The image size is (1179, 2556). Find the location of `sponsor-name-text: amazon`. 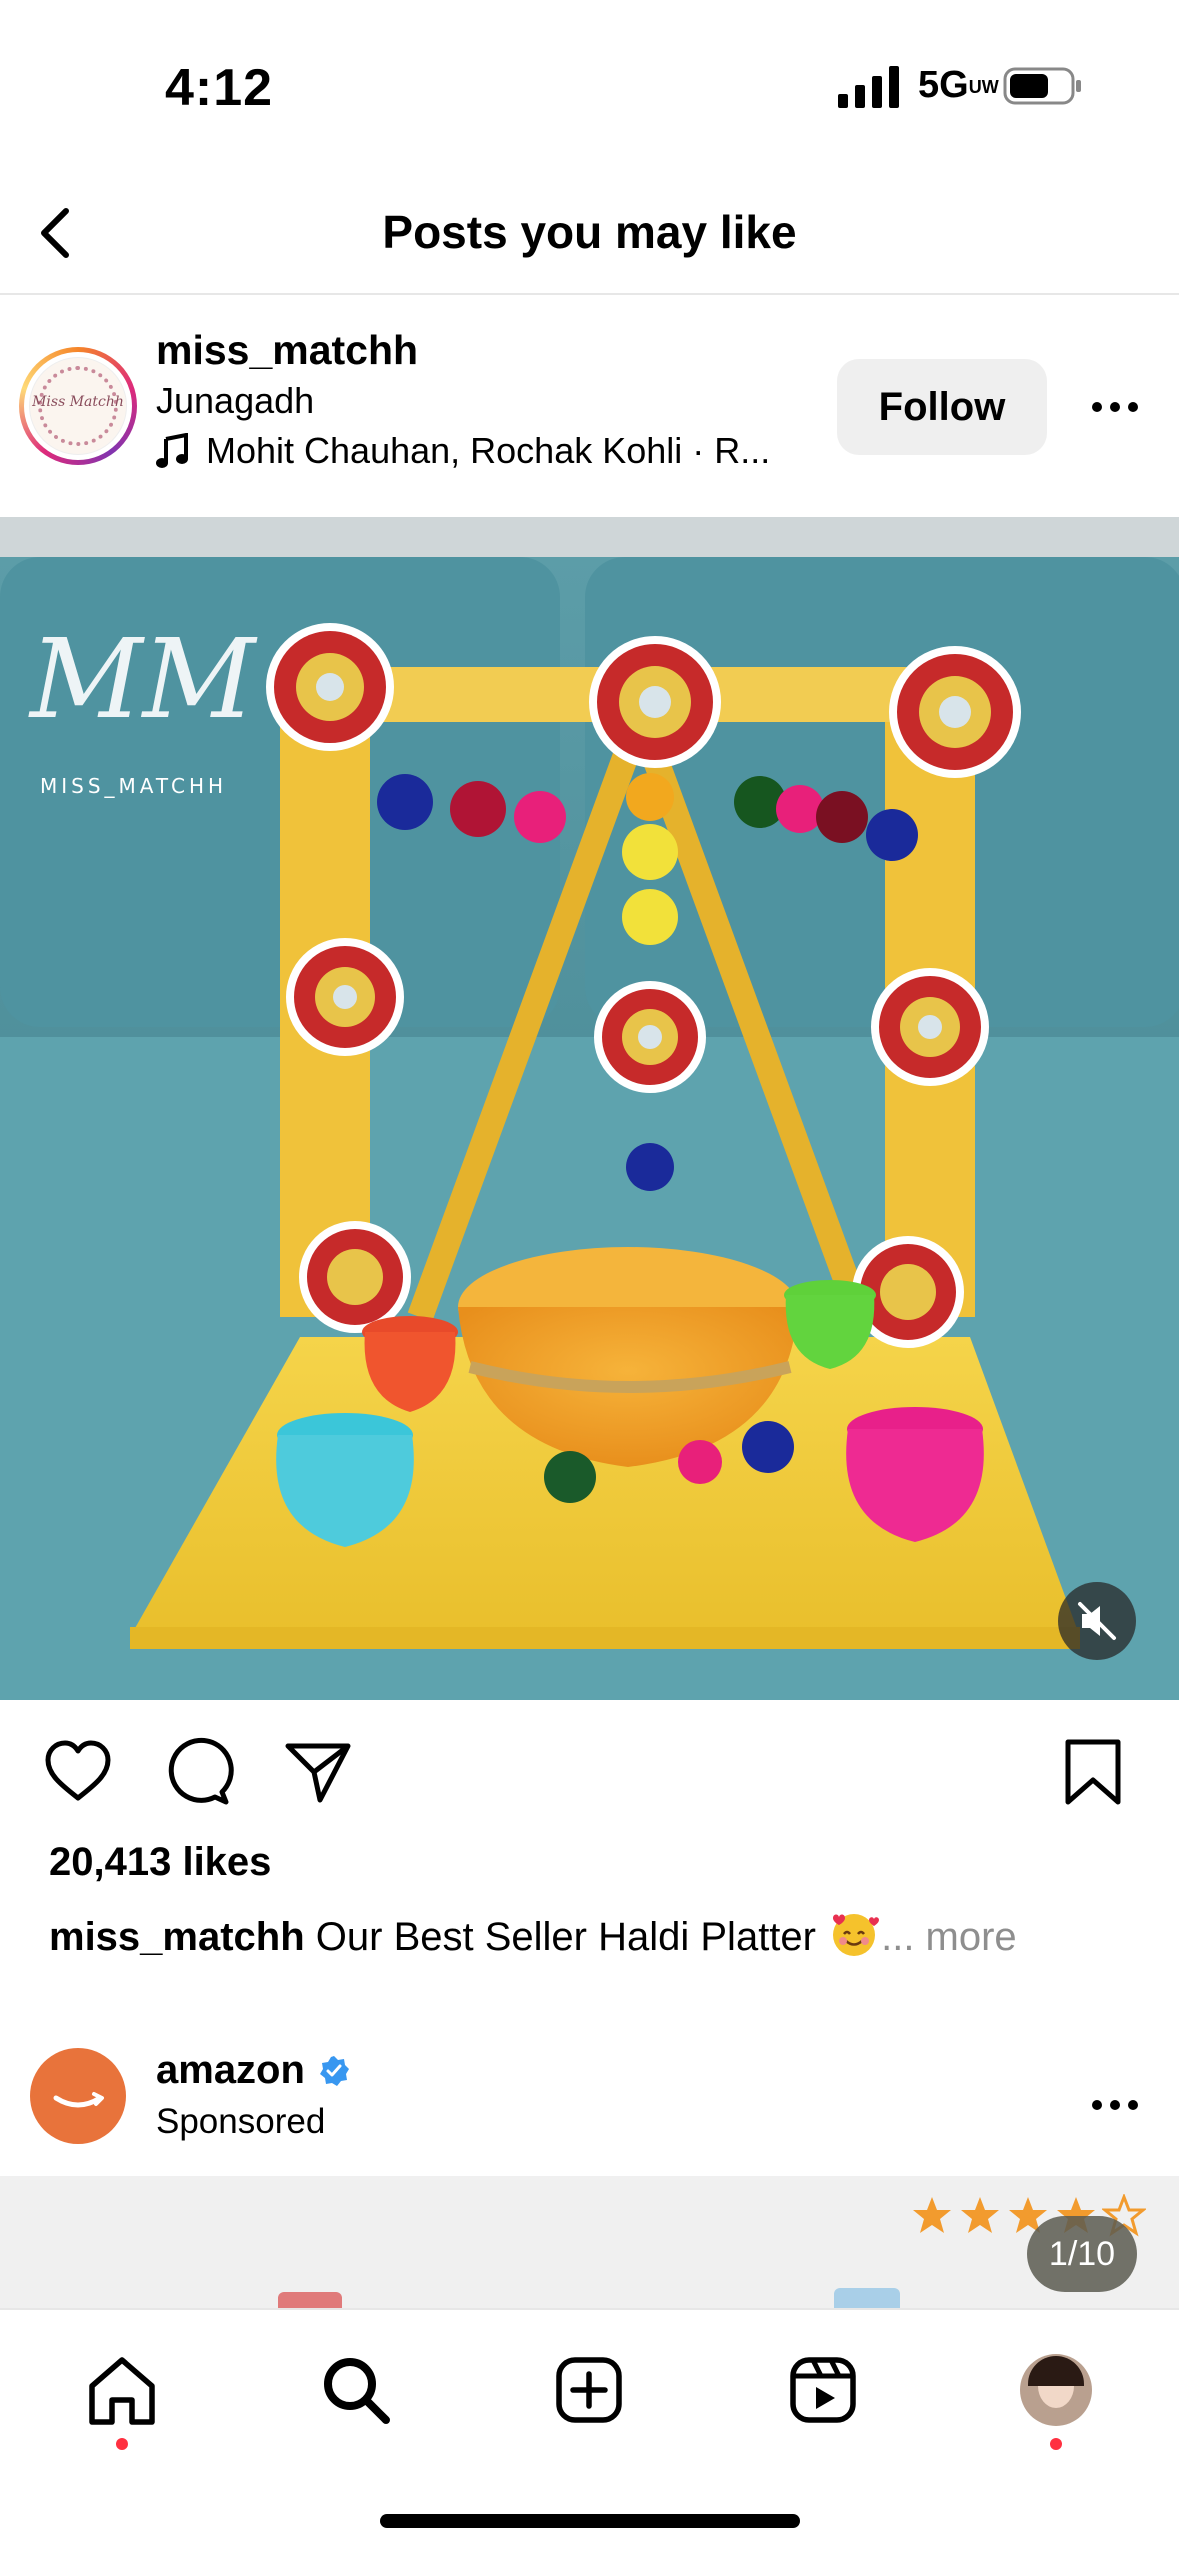

sponsor-name-text: amazon is located at coordinates (230, 2070).